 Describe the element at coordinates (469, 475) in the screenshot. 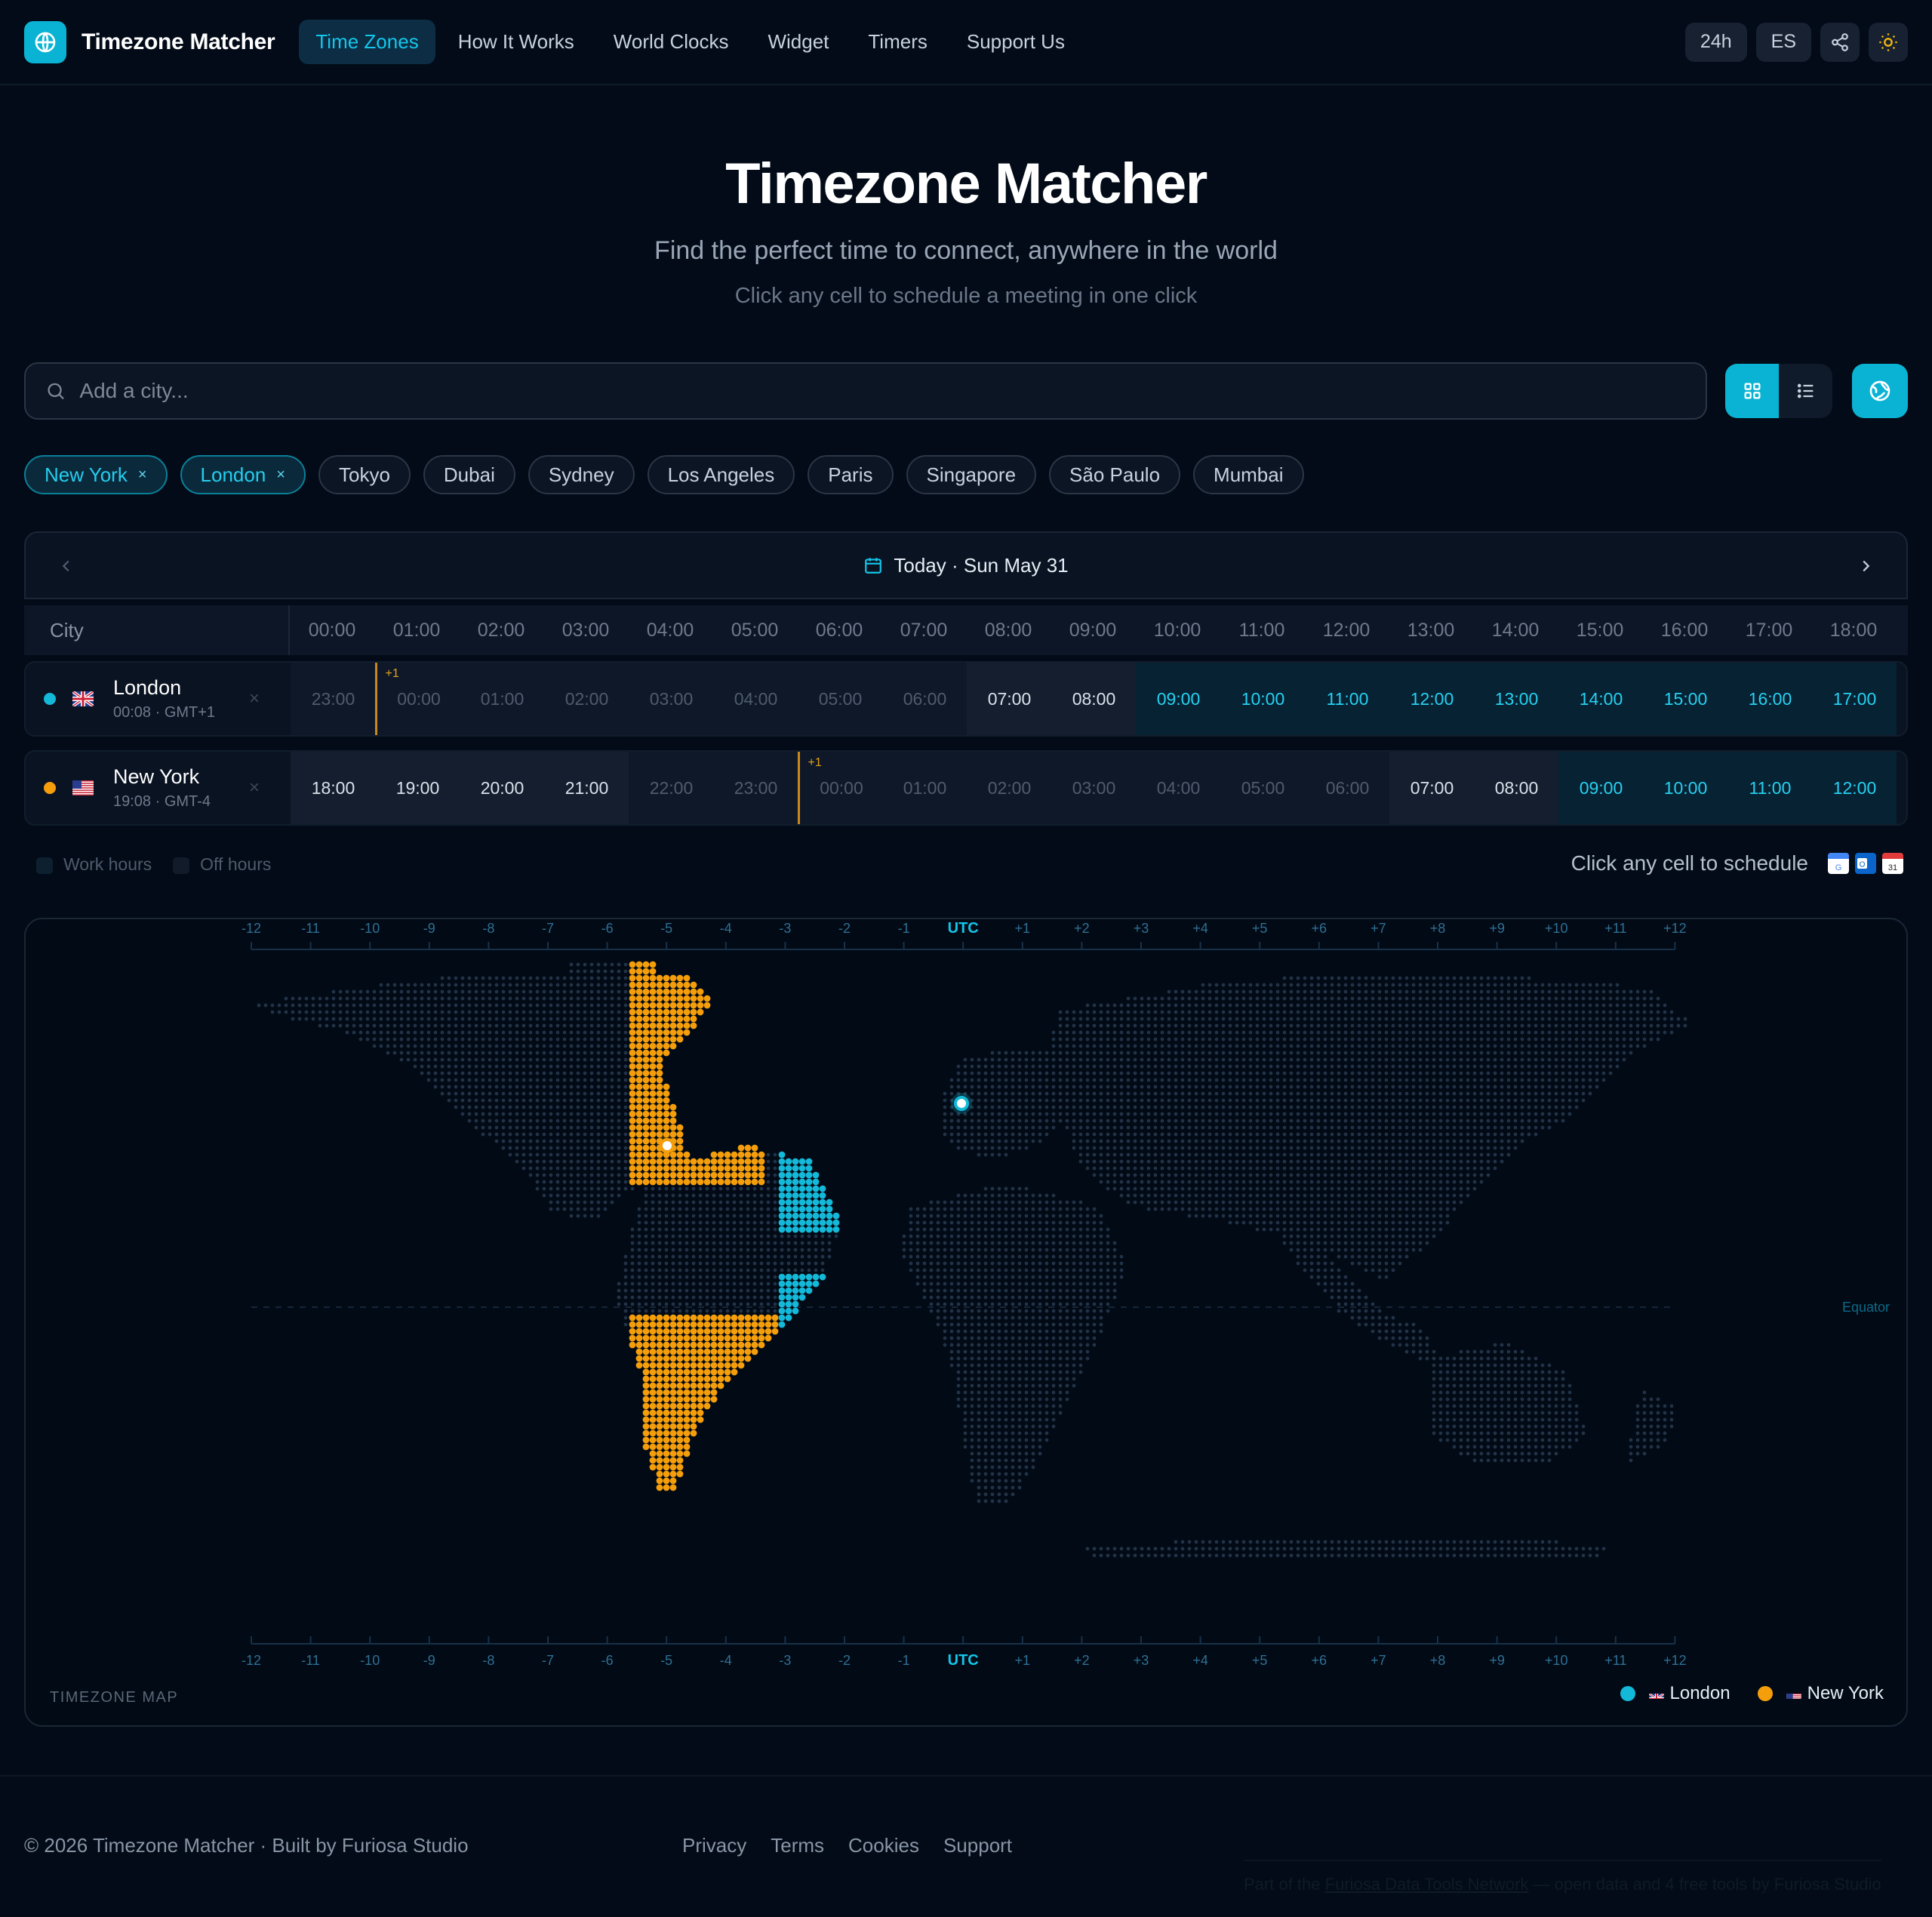

I see `city-chip: Dubai` at that location.